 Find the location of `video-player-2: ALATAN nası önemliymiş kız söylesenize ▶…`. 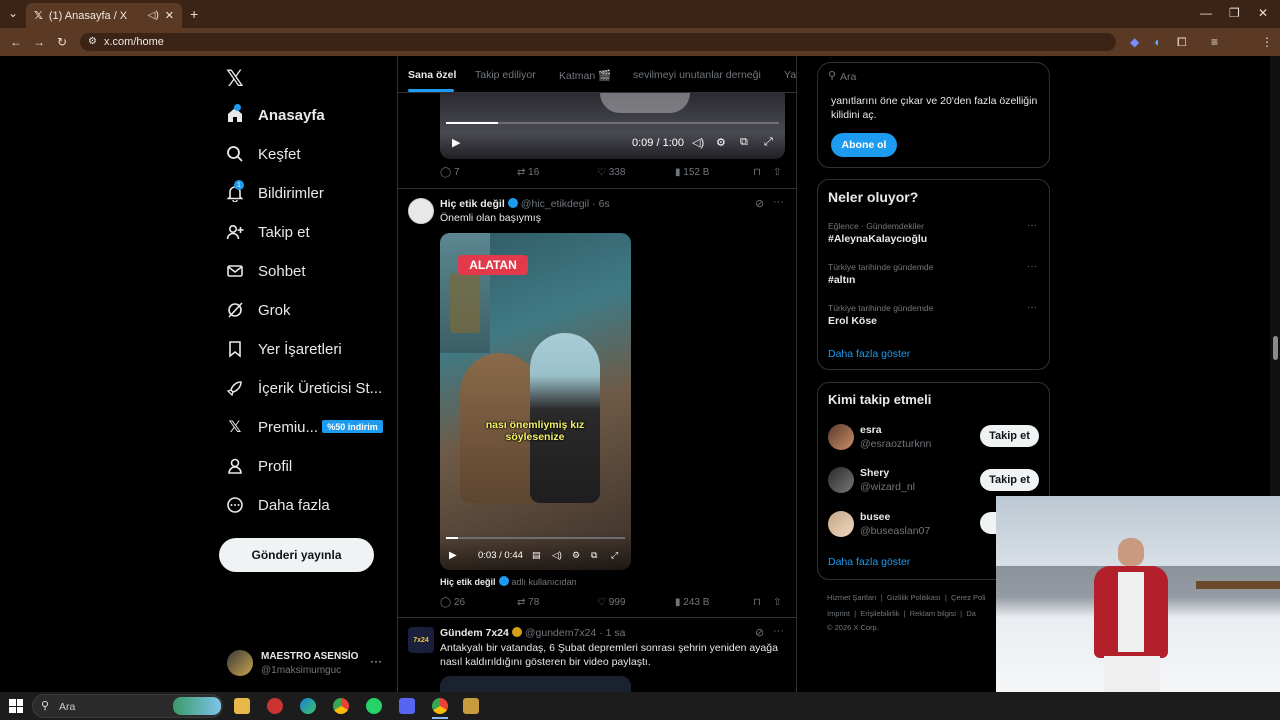

video-player-2: ALATAN nası önemliymiş kız söylesenize ▶… is located at coordinates (535, 401).